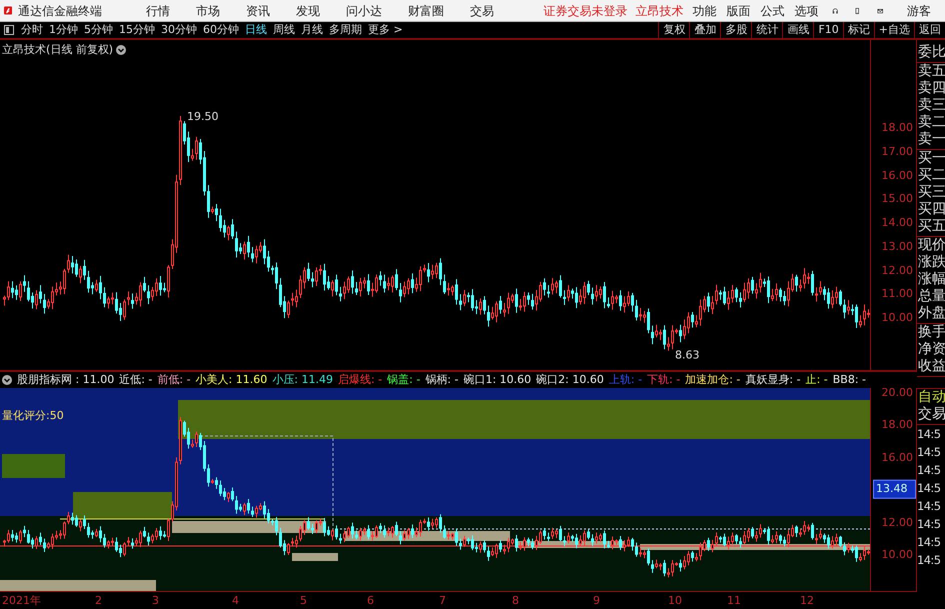  I want to click on menu-item: 财富圈, so click(426, 11).